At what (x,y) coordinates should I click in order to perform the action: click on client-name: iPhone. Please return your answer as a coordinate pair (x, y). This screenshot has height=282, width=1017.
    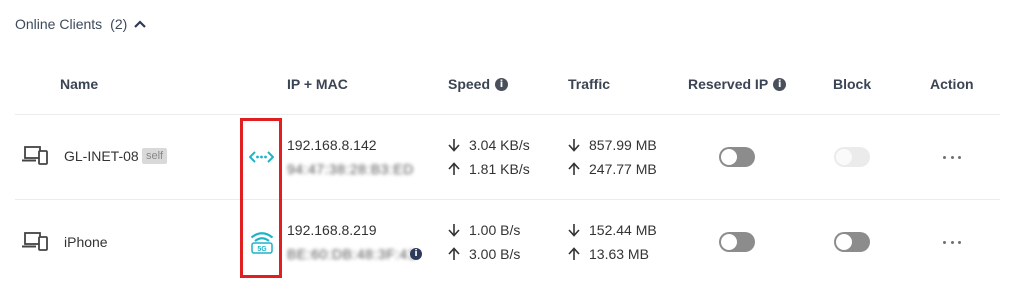
    Looking at the image, I should click on (86, 242).